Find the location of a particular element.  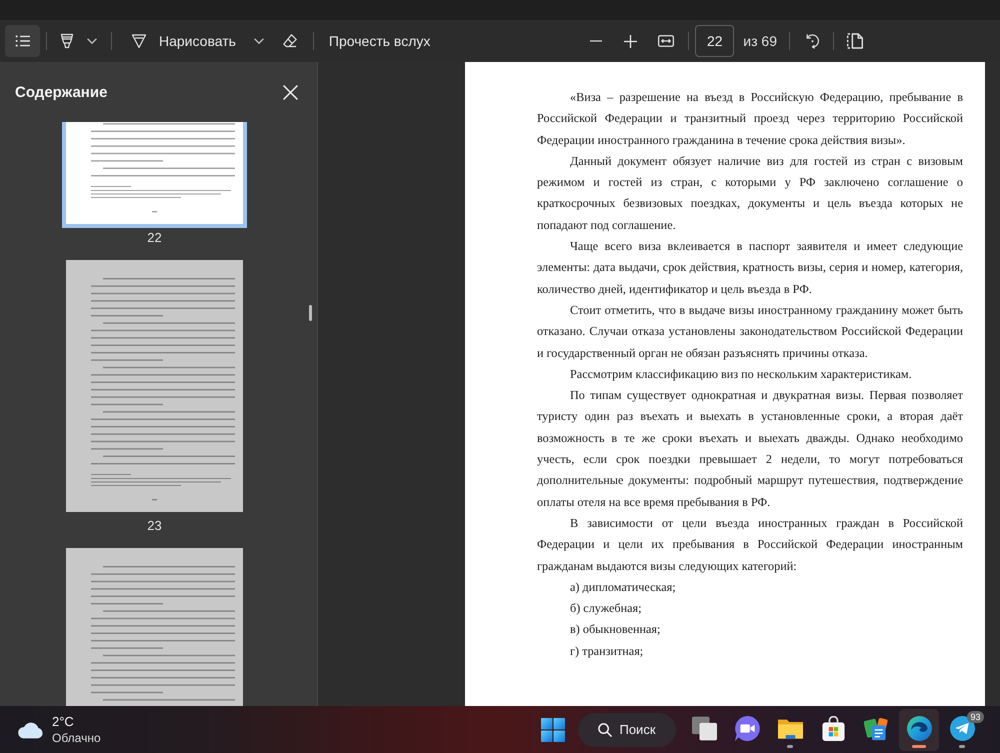

highlighter-icon is located at coordinates (67, 41).